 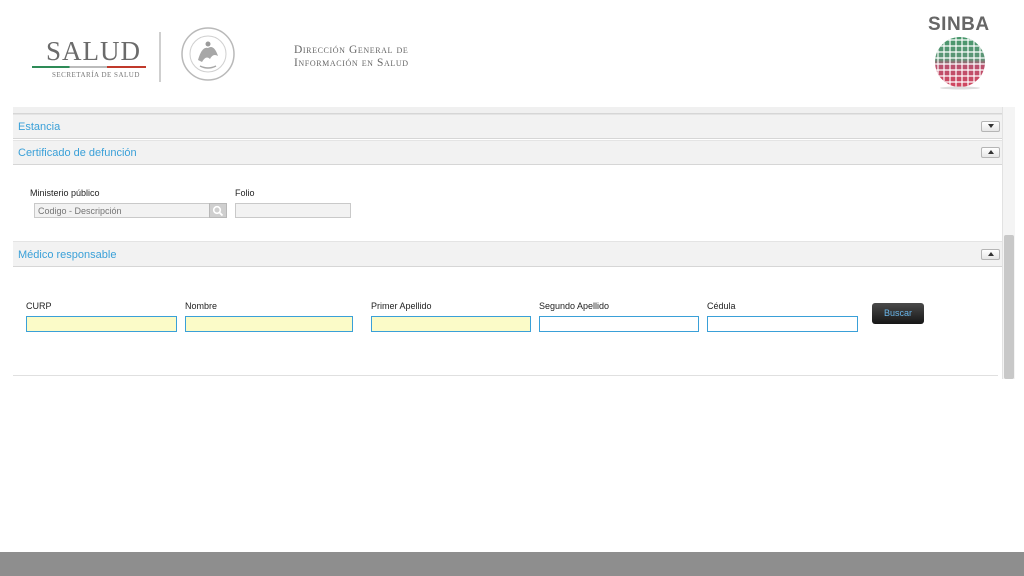 I want to click on segundo-apellido-label: Segundo Apellido, so click(x=574, y=306).